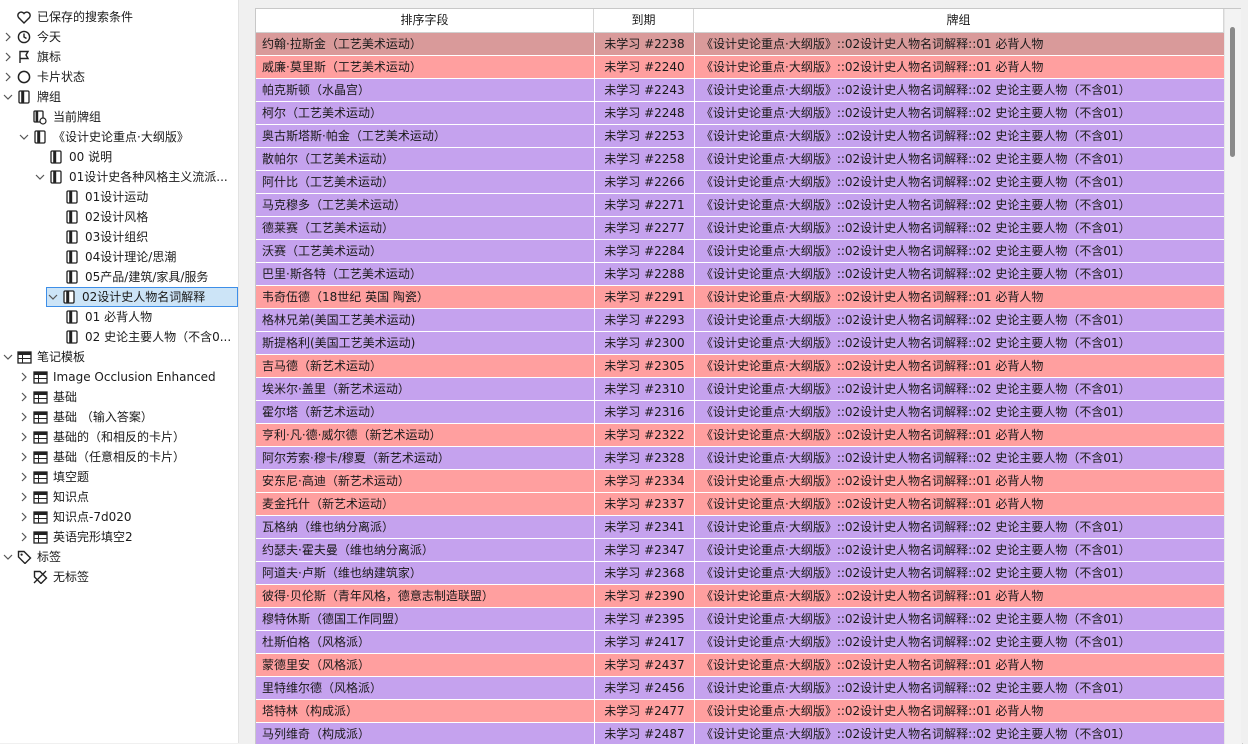 This screenshot has width=1248, height=744. What do you see at coordinates (246, 371) in the screenshot?
I see `pane-splitter` at bounding box center [246, 371].